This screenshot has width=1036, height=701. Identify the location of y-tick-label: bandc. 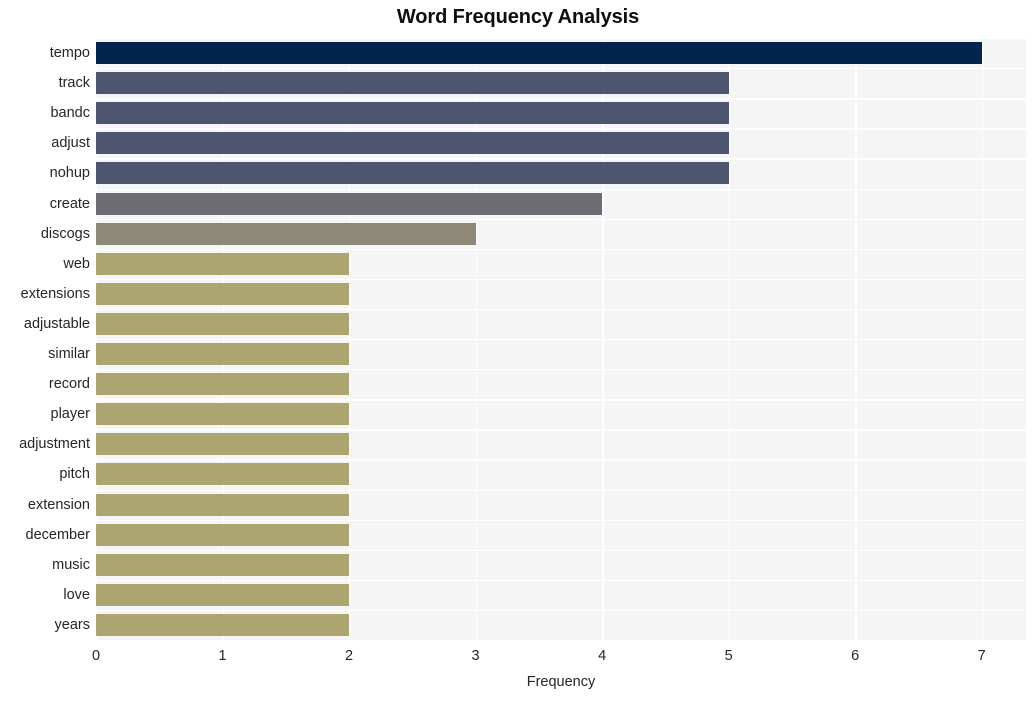
(70, 113).